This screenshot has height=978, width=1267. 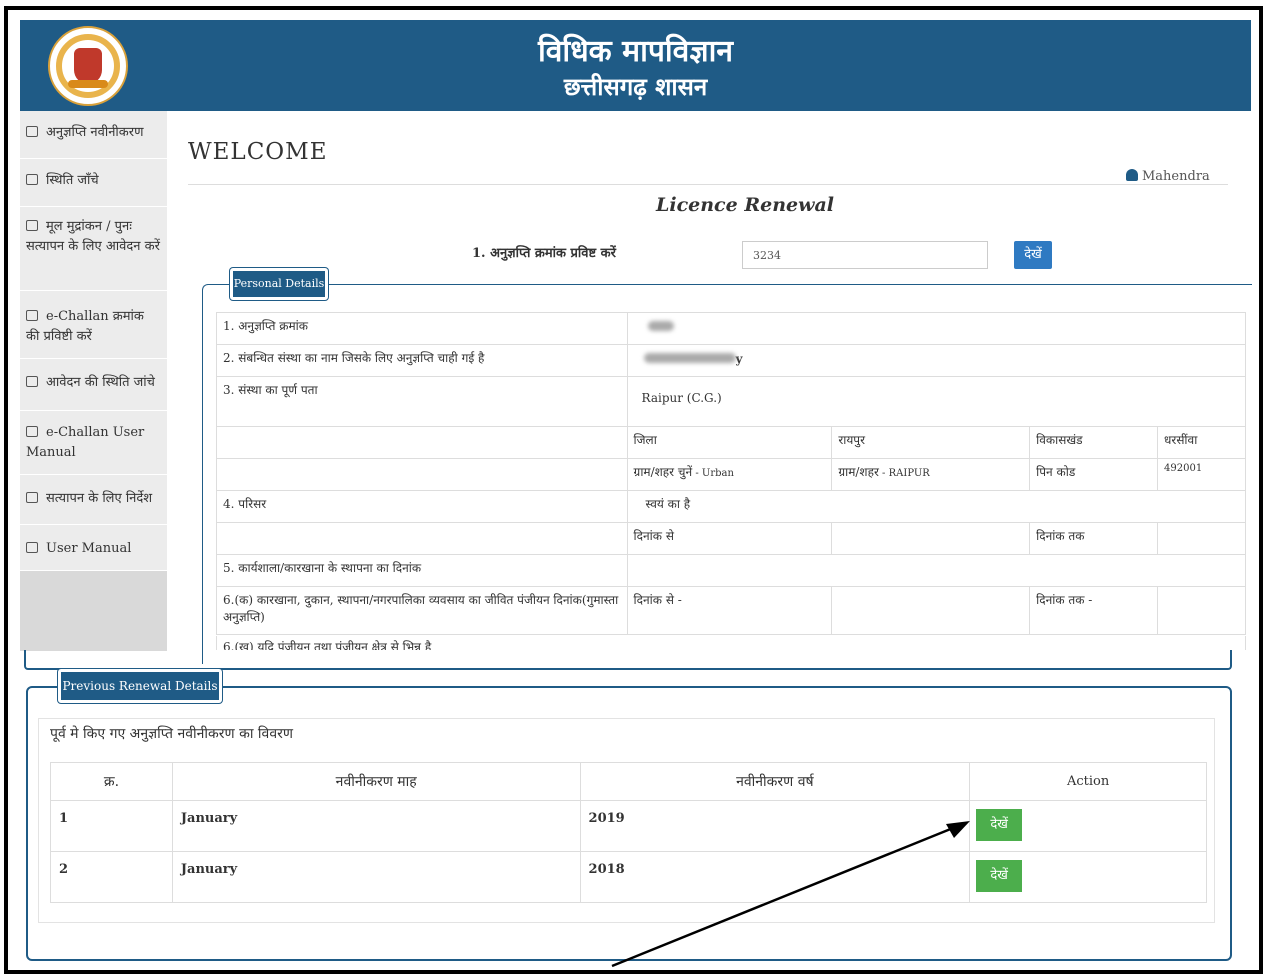 I want to click on arrow-line, so click(x=785, y=896).